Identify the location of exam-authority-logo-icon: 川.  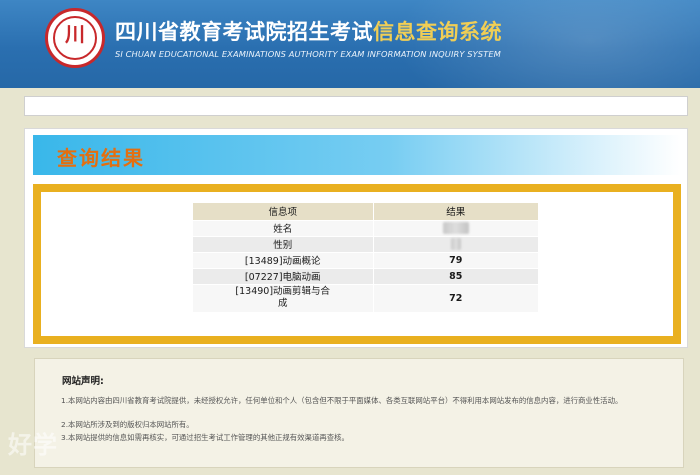
(75, 38).